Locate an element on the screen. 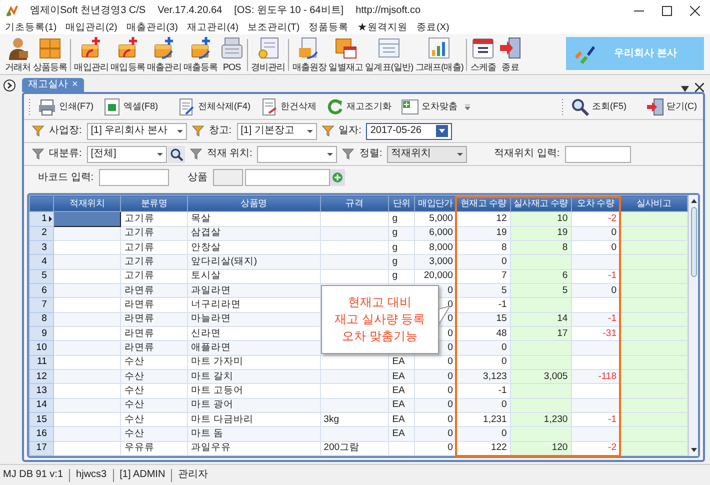 The image size is (710, 485). row-header: 2 is located at coordinates (42, 233).